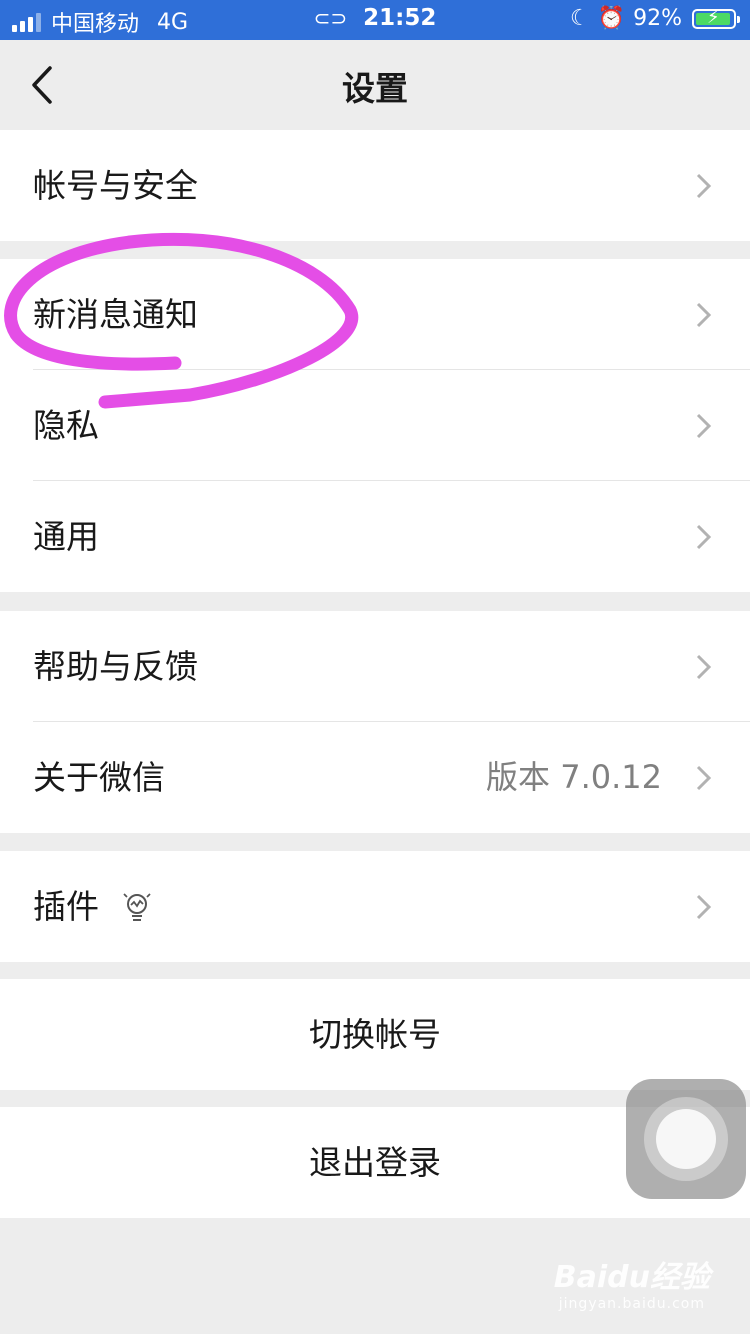  I want to click on switch-account-group: 切换帐号, so click(375, 1034).